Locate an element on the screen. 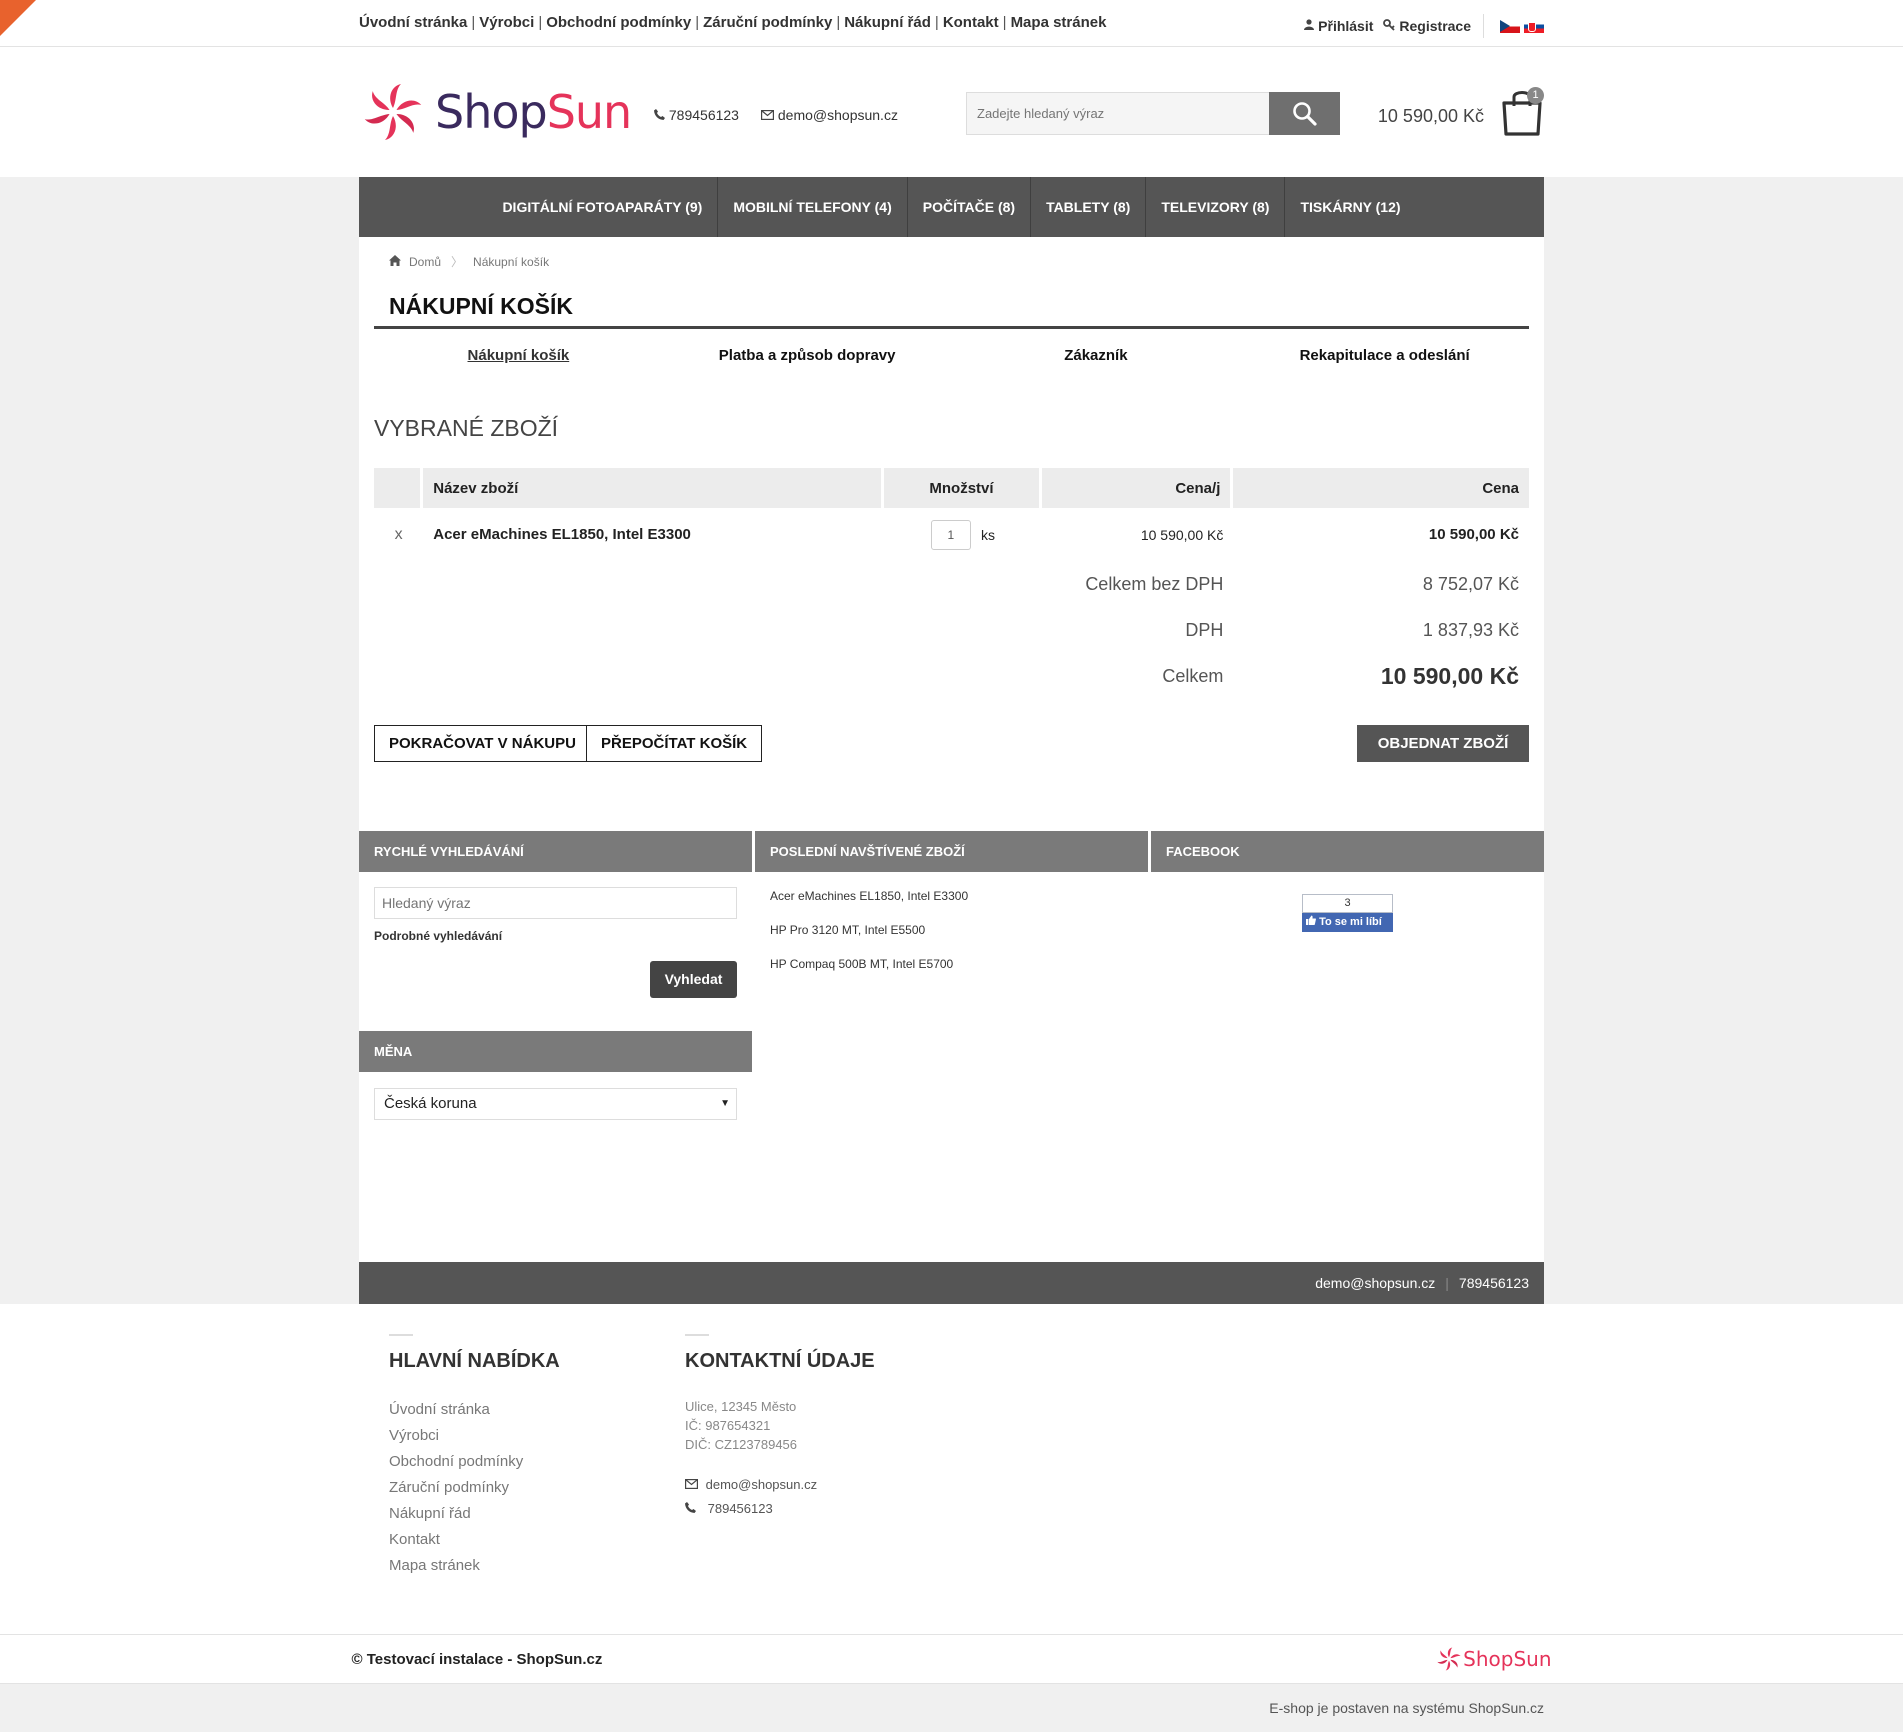  logo-text: ShopSun is located at coordinates (533, 112).